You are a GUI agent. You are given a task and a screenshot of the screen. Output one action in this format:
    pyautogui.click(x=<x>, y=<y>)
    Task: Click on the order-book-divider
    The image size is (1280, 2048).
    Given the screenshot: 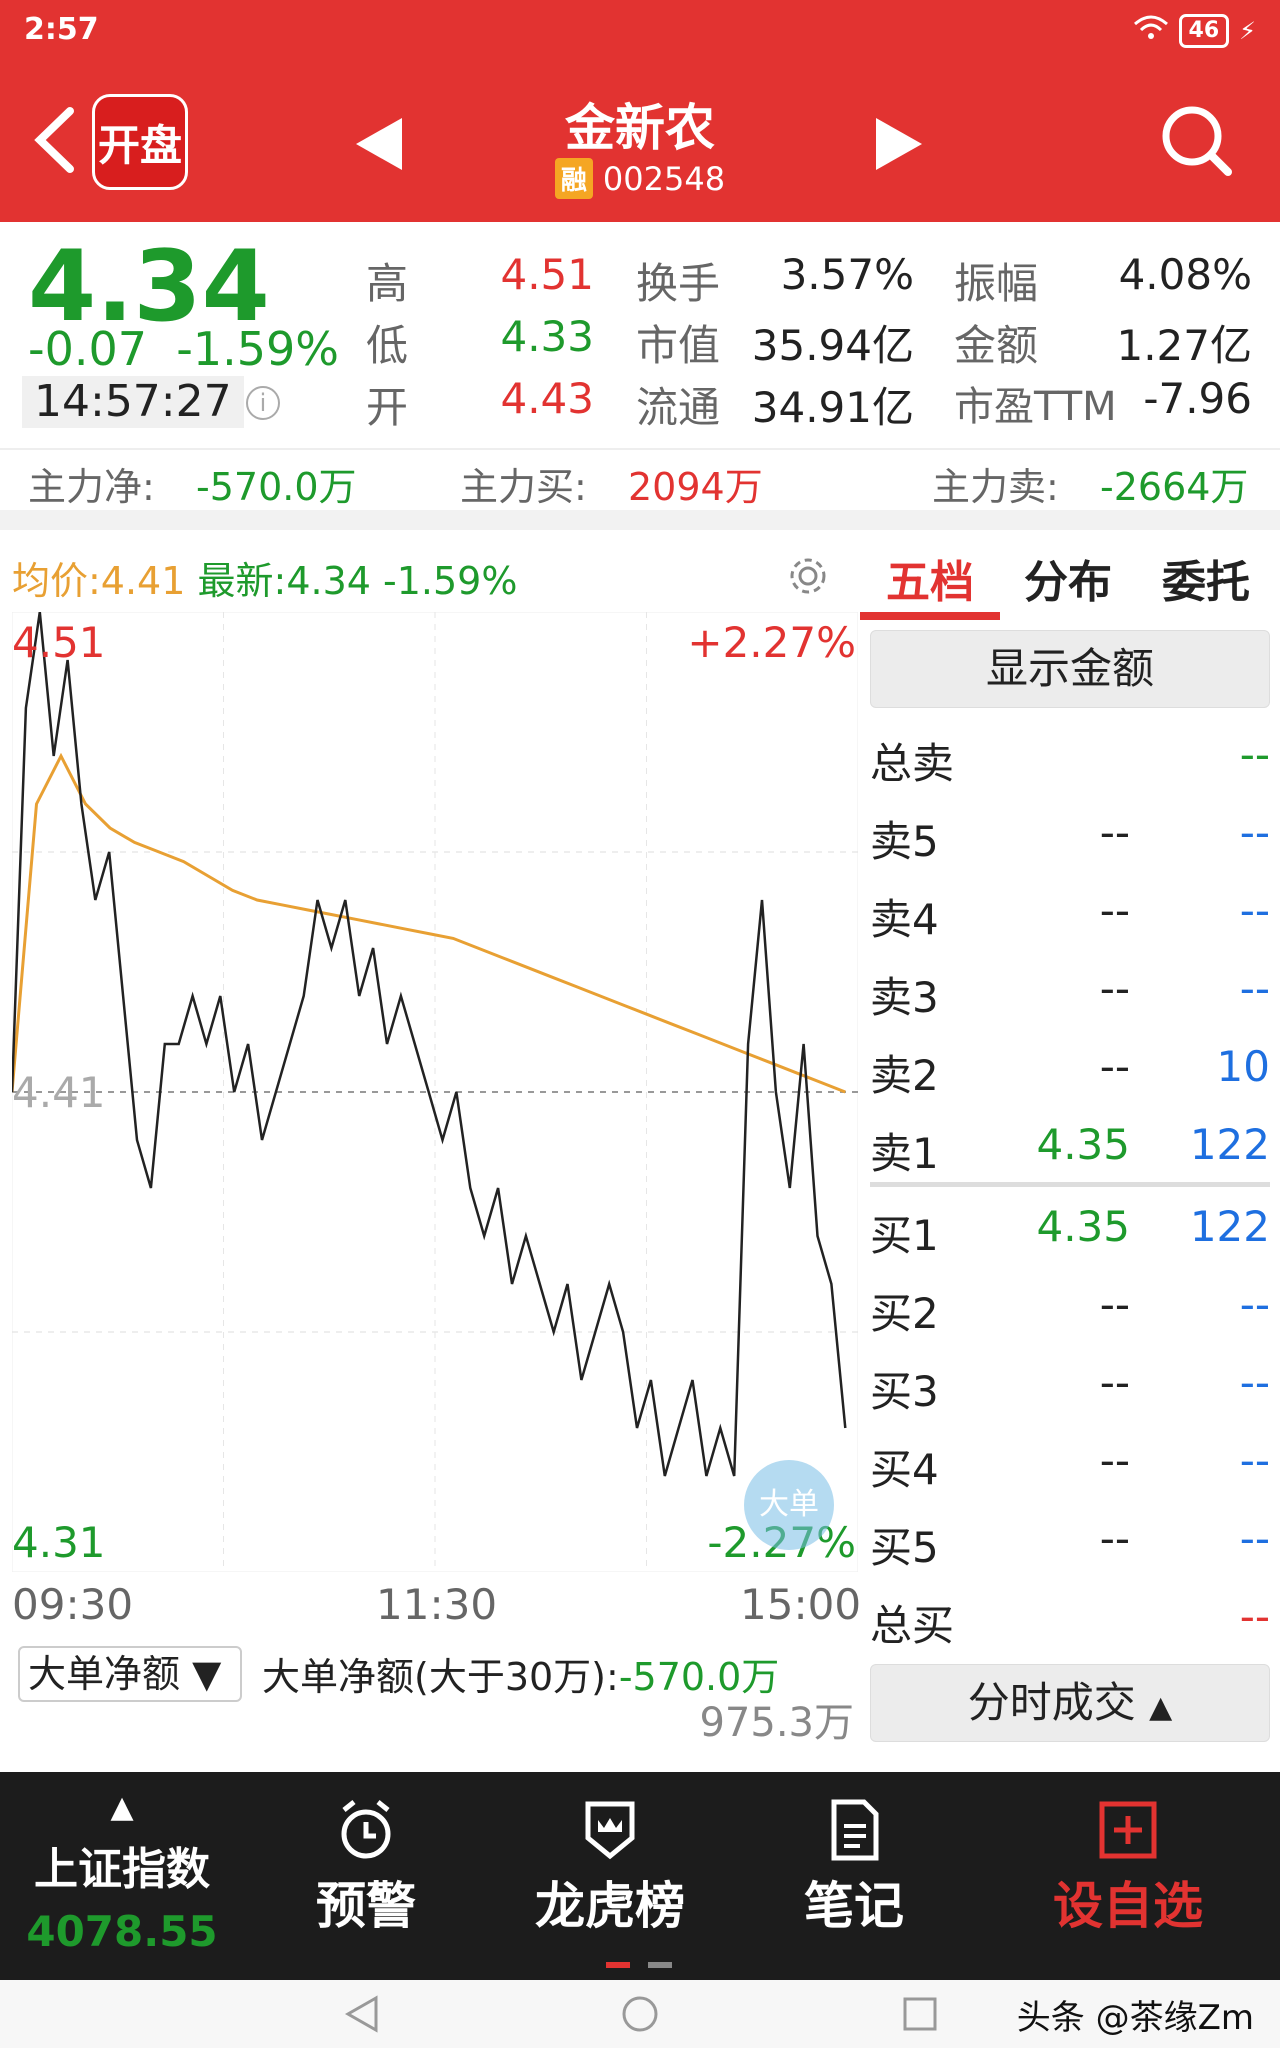 What is the action you would take?
    pyautogui.click(x=1070, y=1184)
    